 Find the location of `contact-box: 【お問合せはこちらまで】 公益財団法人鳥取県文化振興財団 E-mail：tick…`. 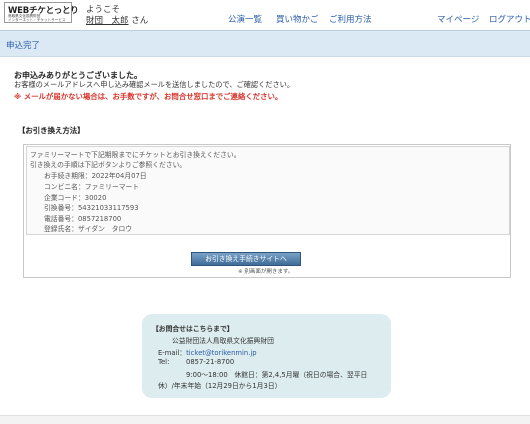

contact-box: 【お問合せはこちらまで】 公益財団法人鳥取県文化振興財団 E-mail：tick… is located at coordinates (266, 356).